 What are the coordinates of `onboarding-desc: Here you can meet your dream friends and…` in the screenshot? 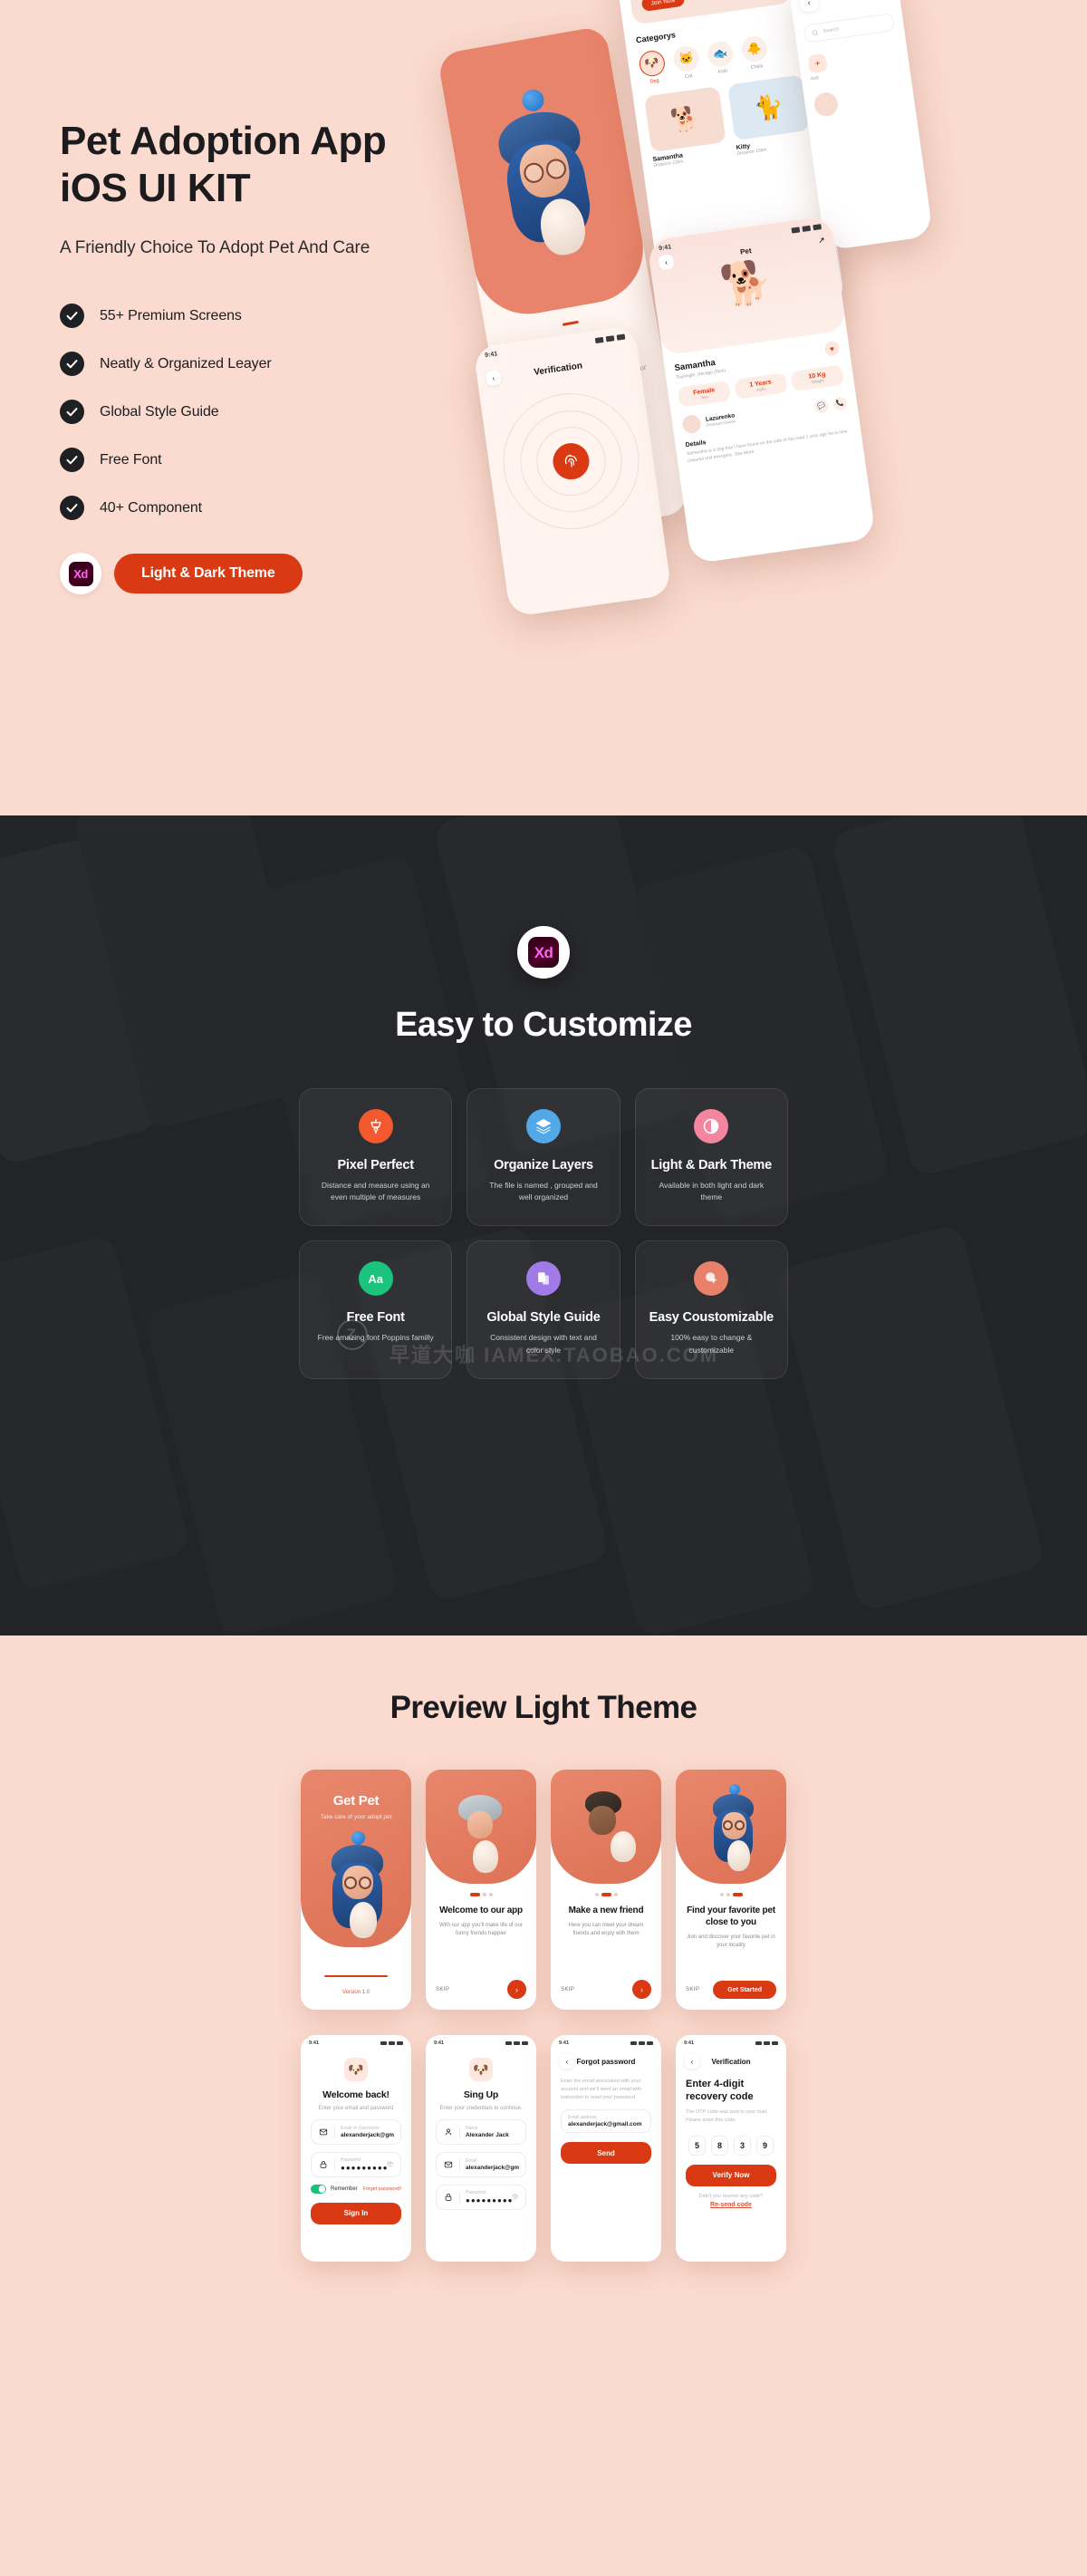 It's located at (606, 1929).